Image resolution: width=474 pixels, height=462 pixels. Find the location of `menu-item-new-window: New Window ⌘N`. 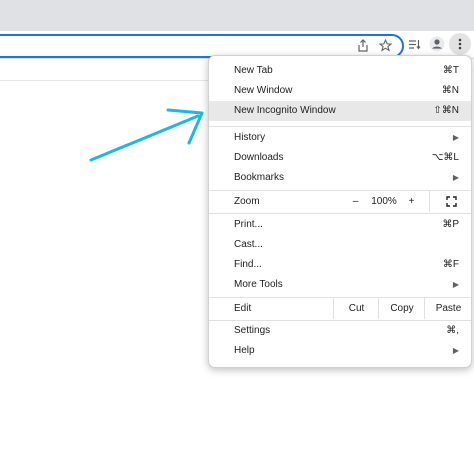

menu-item-new-window: New Window ⌘N is located at coordinates (340, 91).